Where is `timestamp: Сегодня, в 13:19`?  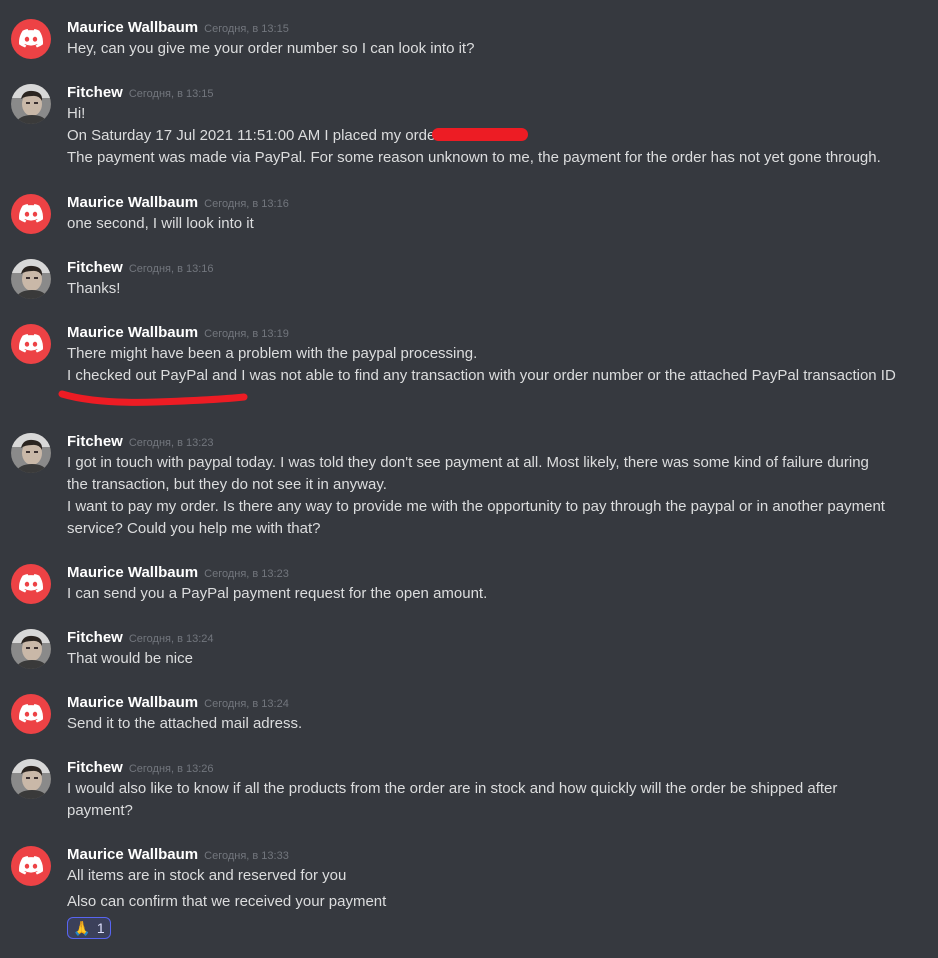
timestamp: Сегодня, в 13:19 is located at coordinates (246, 334).